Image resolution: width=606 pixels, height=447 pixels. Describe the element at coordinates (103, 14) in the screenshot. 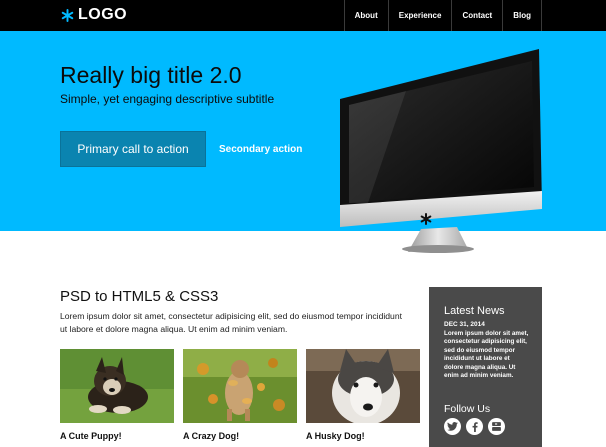

I see `logo-text: LOGO` at that location.